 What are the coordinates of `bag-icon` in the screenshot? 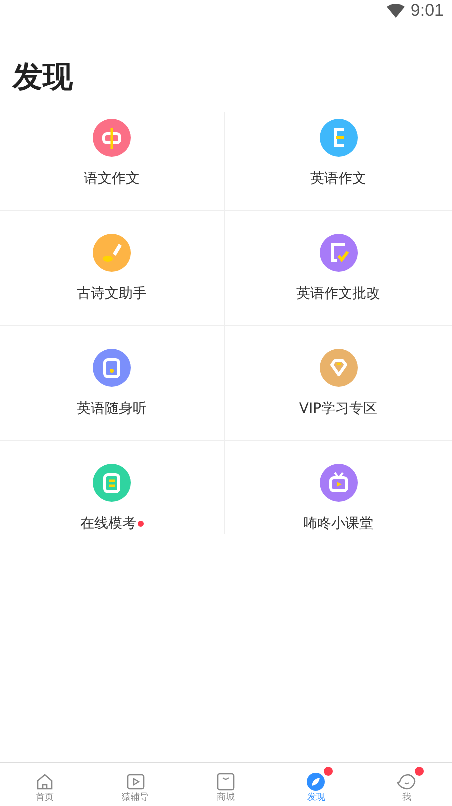 It's located at (226, 782).